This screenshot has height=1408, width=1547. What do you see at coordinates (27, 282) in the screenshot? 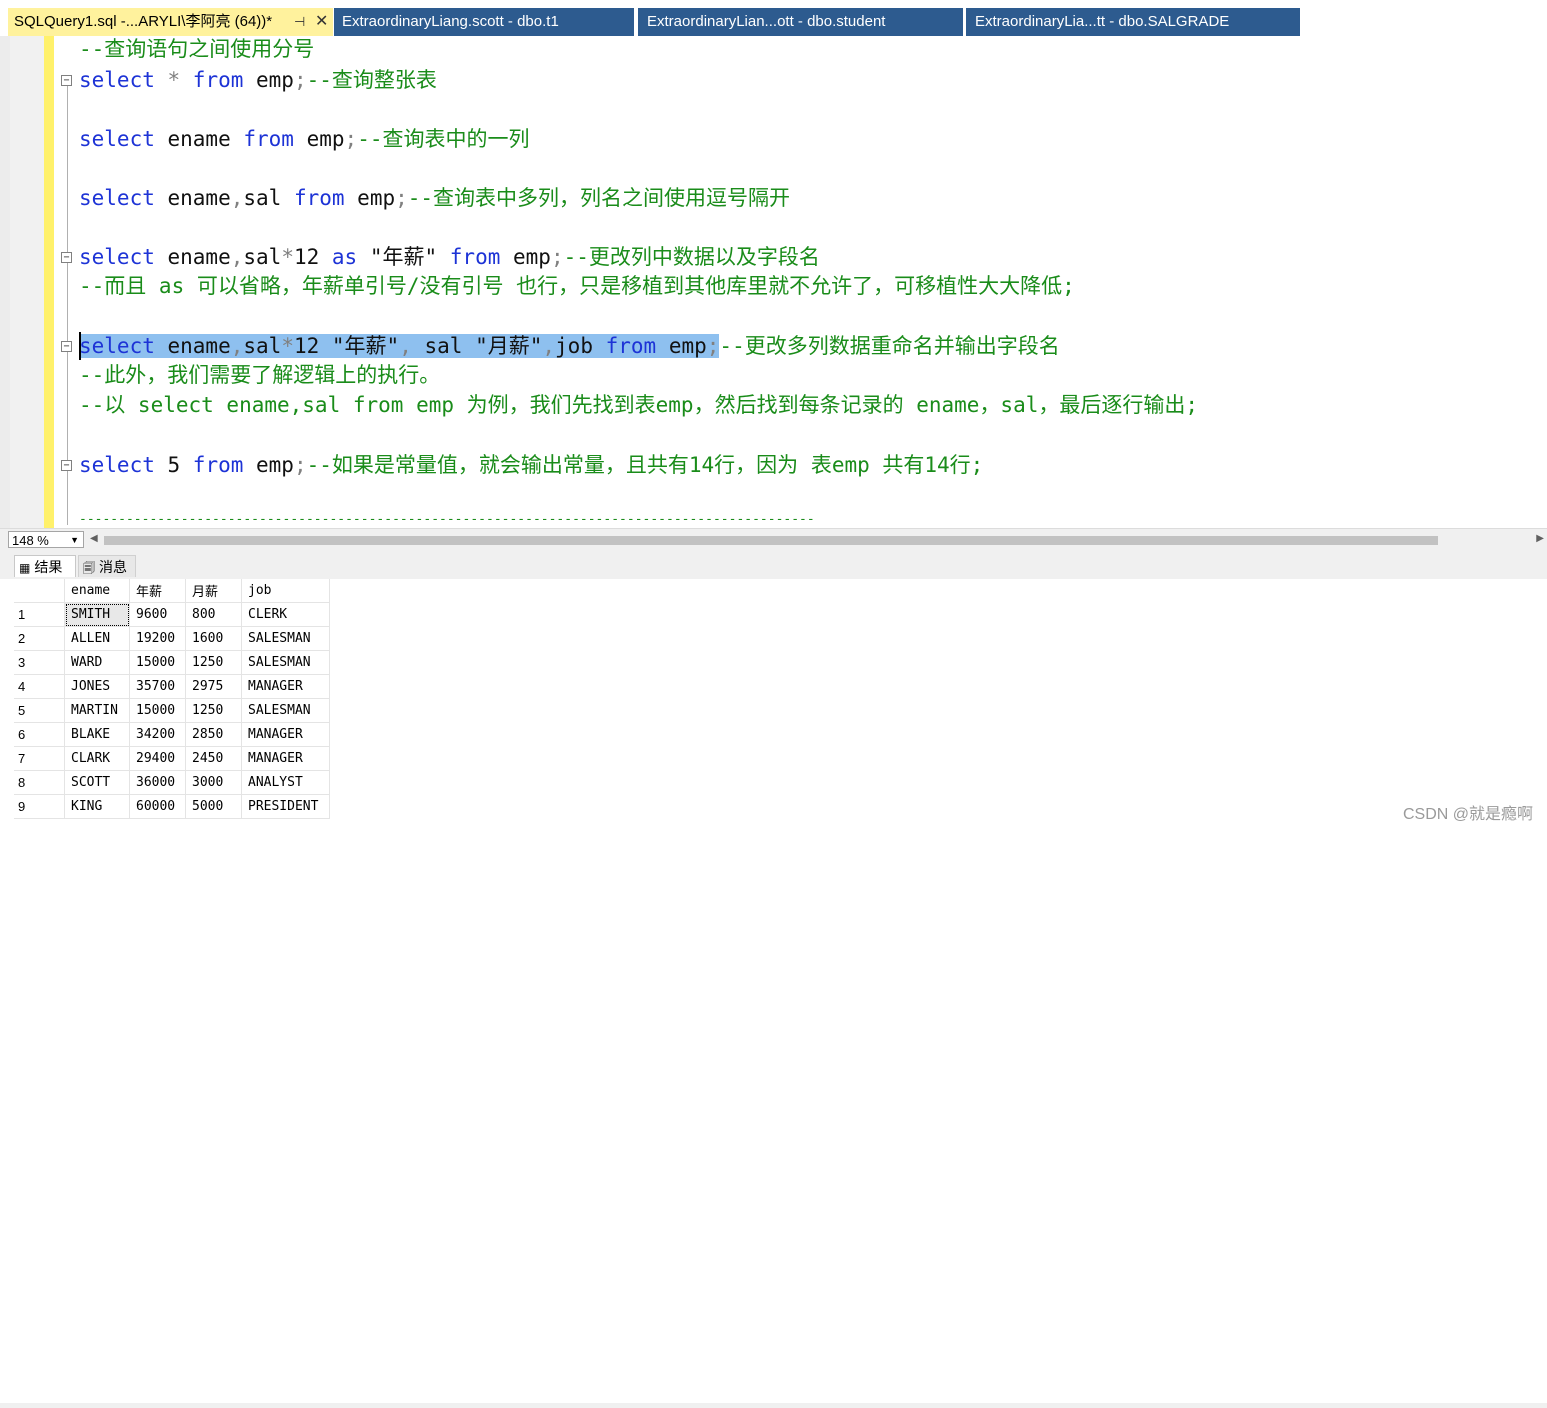
I see `line-number-gutter` at bounding box center [27, 282].